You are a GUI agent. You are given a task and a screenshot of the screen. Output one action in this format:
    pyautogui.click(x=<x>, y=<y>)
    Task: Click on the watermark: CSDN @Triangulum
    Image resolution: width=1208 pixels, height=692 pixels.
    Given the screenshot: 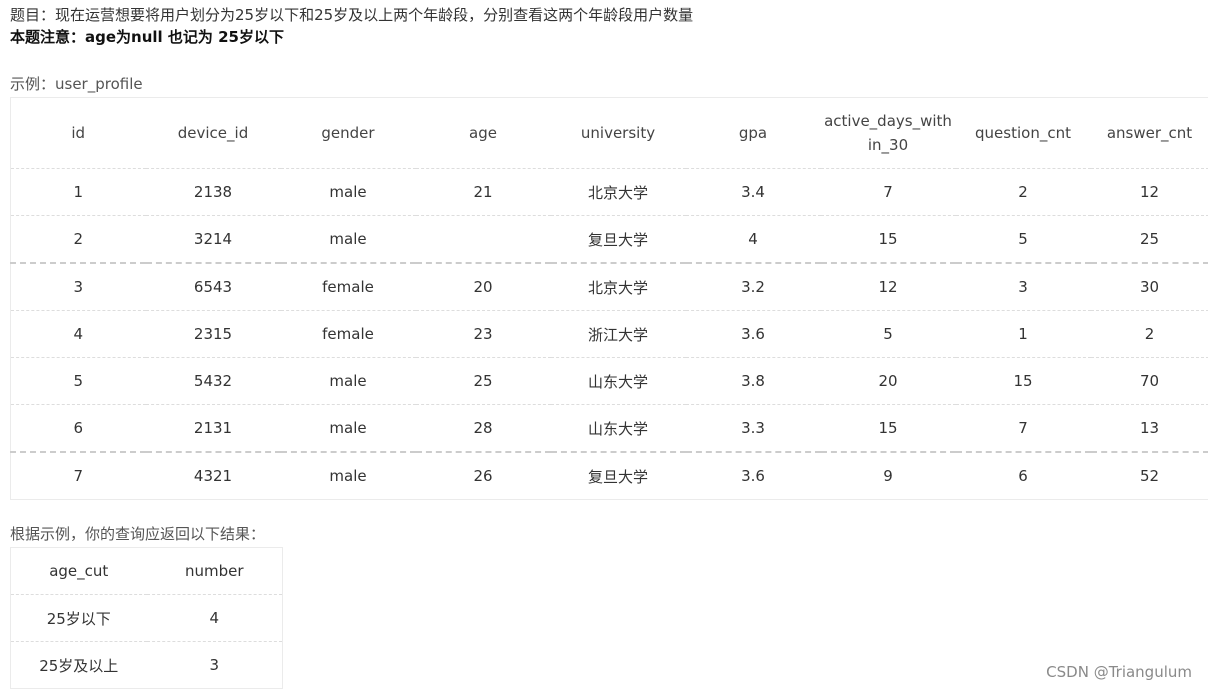 What is the action you would take?
    pyautogui.click(x=1119, y=672)
    